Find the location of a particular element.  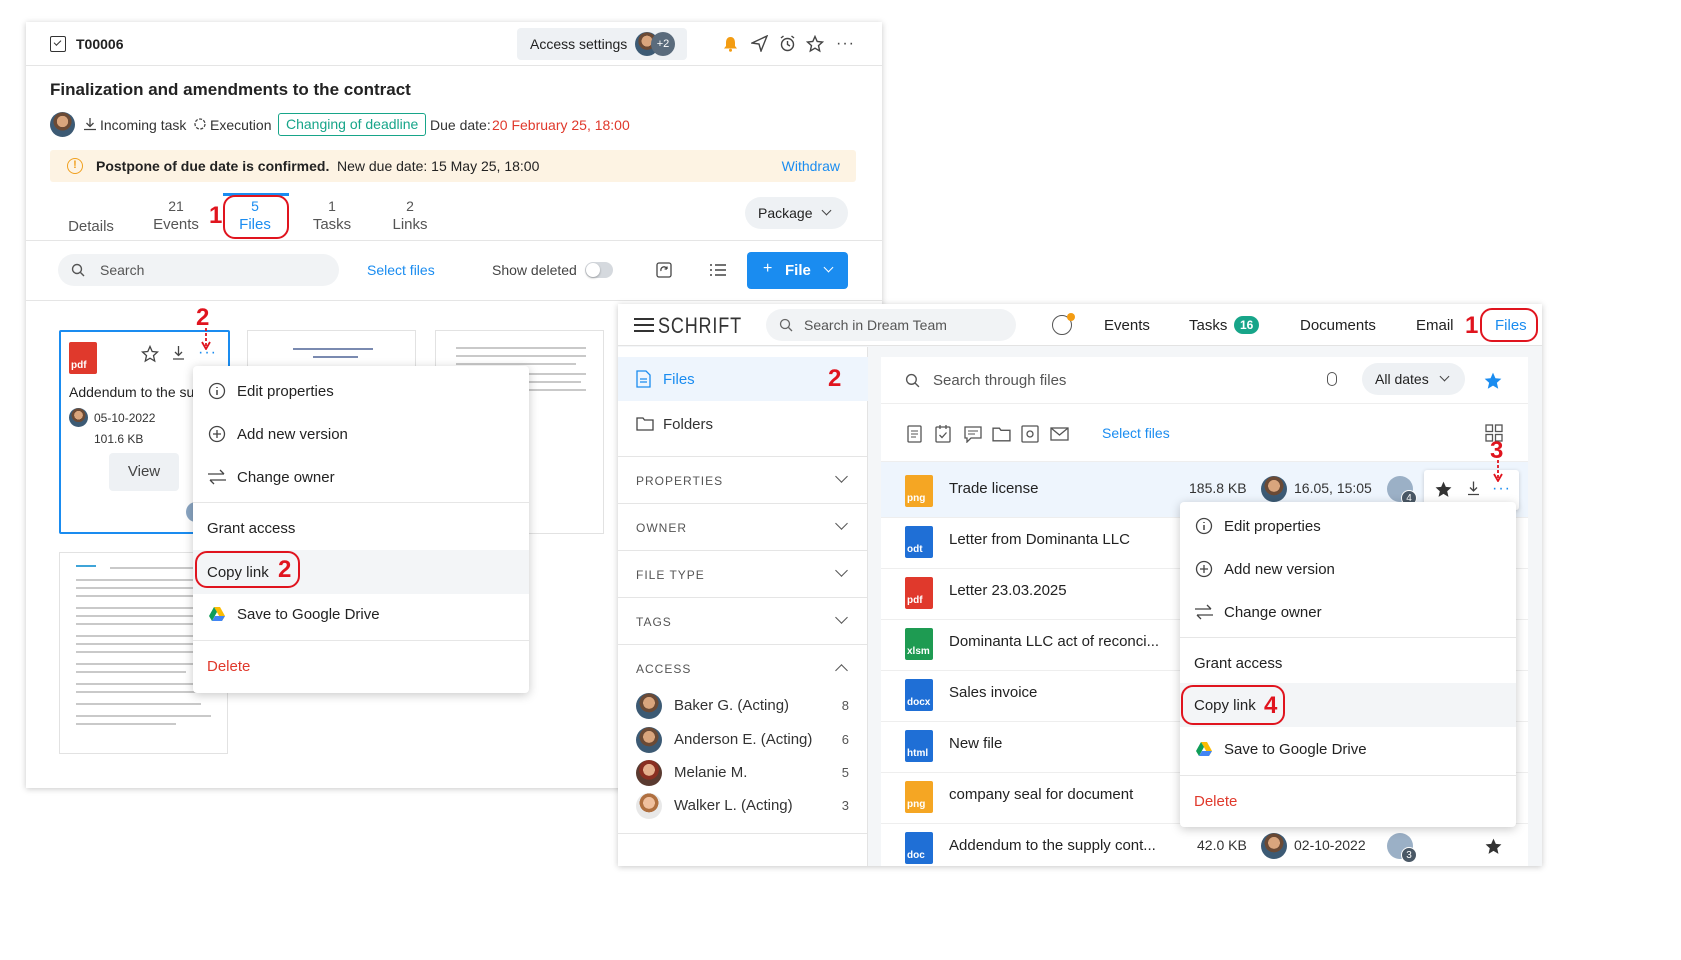

microphone-icon is located at coordinates (1332, 379).